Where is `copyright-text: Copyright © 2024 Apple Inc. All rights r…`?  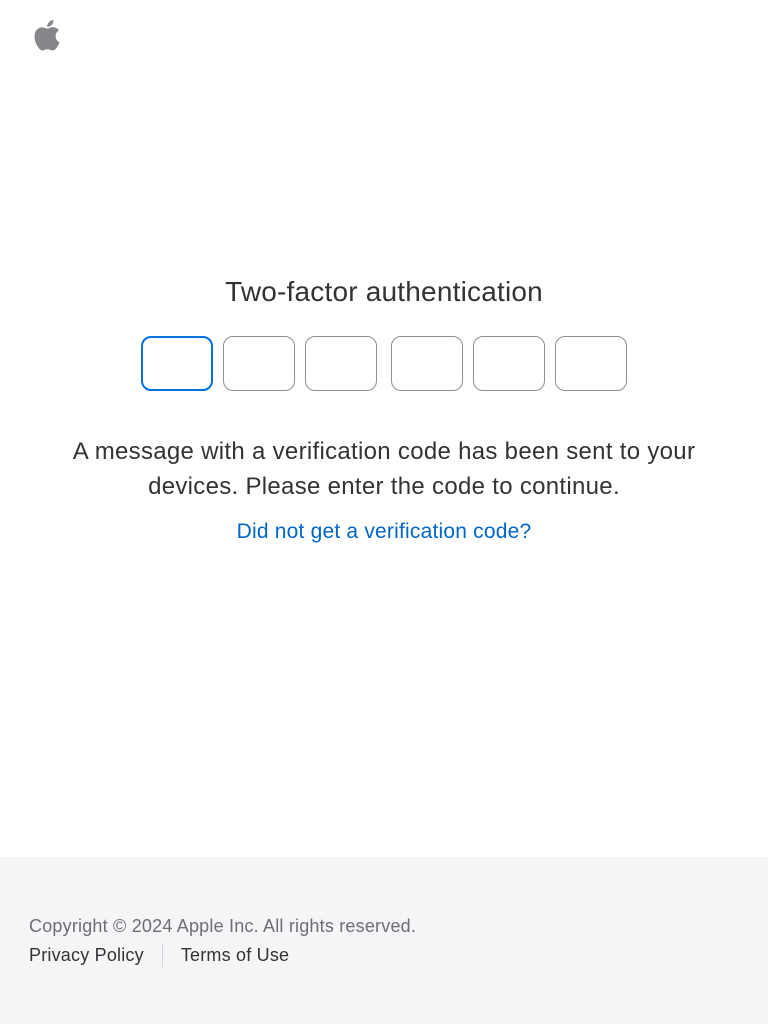
copyright-text: Copyright © 2024 Apple Inc. All rights r… is located at coordinates (223, 926).